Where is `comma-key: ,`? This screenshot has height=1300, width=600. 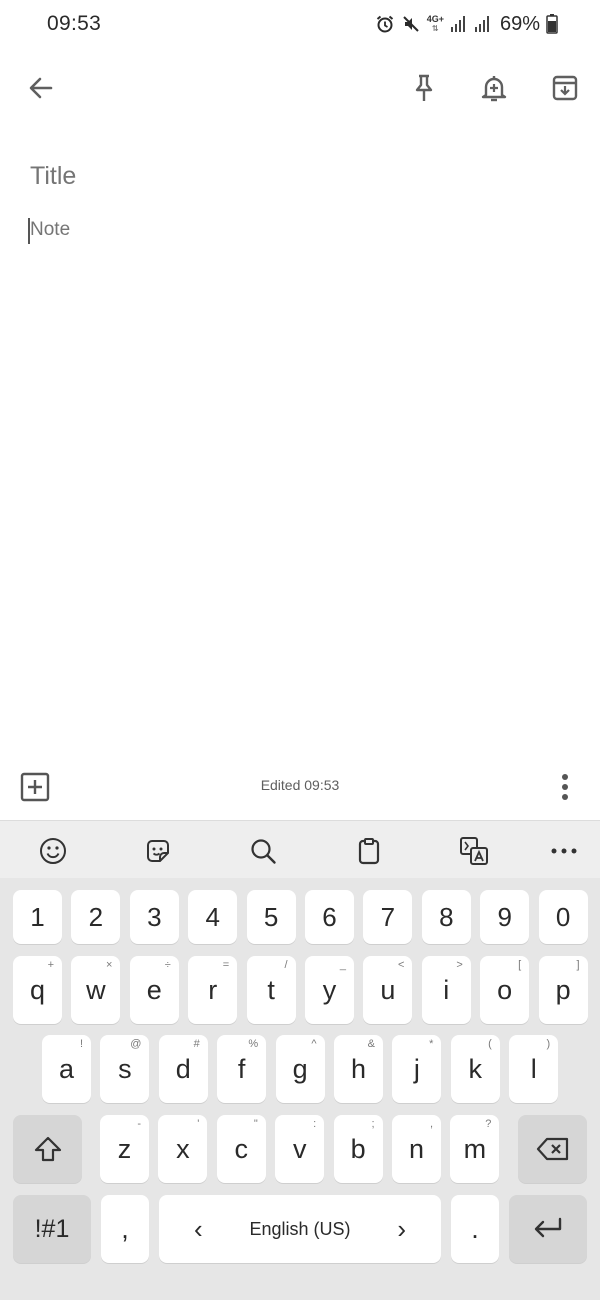
comma-key: , is located at coordinates (125, 1229).